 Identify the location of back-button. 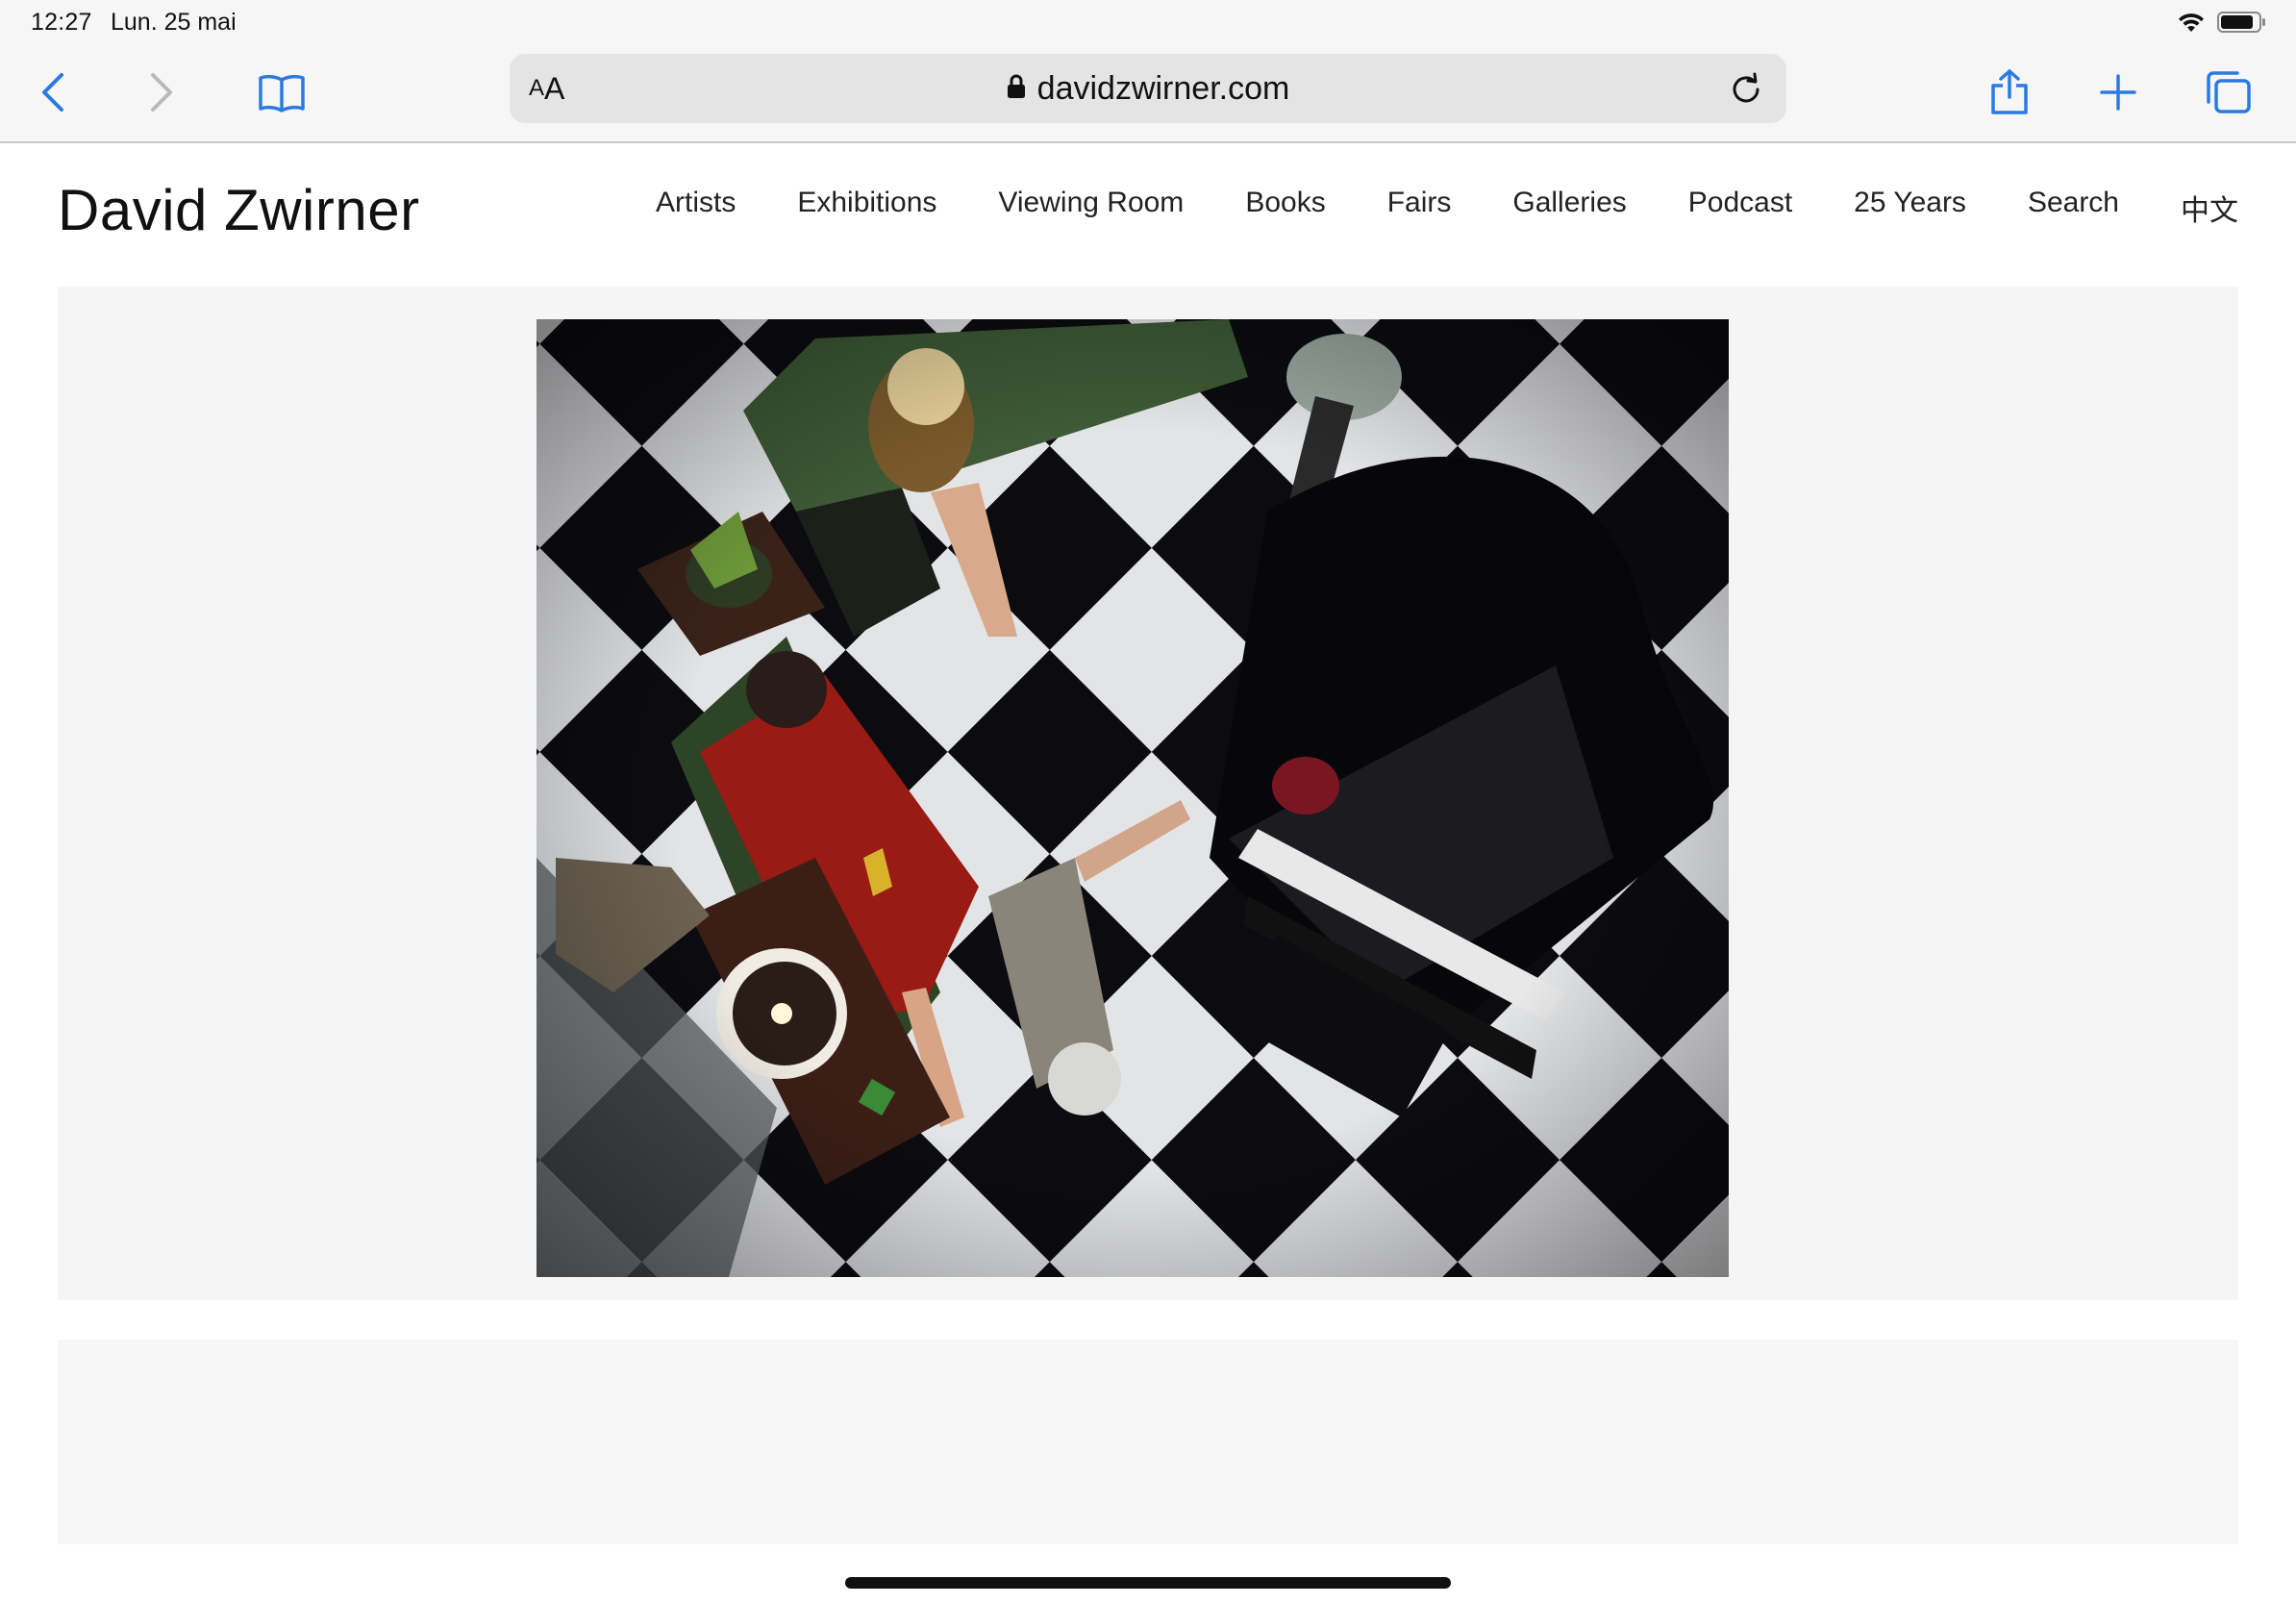
(53, 92).